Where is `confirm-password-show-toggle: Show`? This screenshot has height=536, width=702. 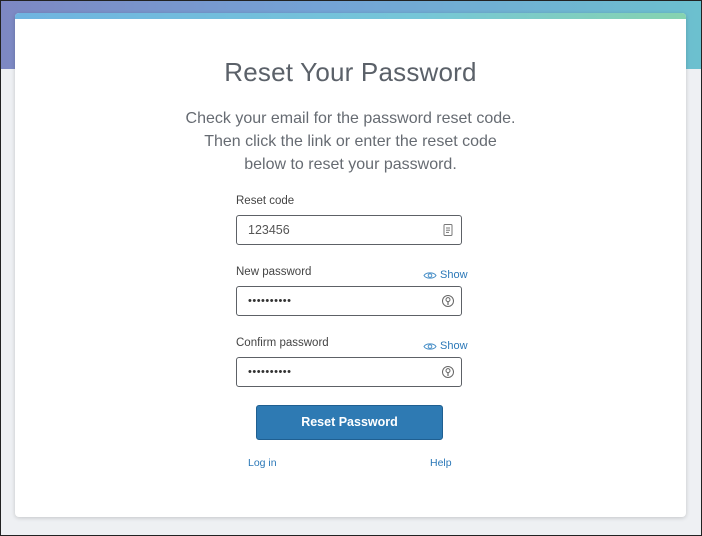
confirm-password-show-toggle: Show is located at coordinates (445, 346).